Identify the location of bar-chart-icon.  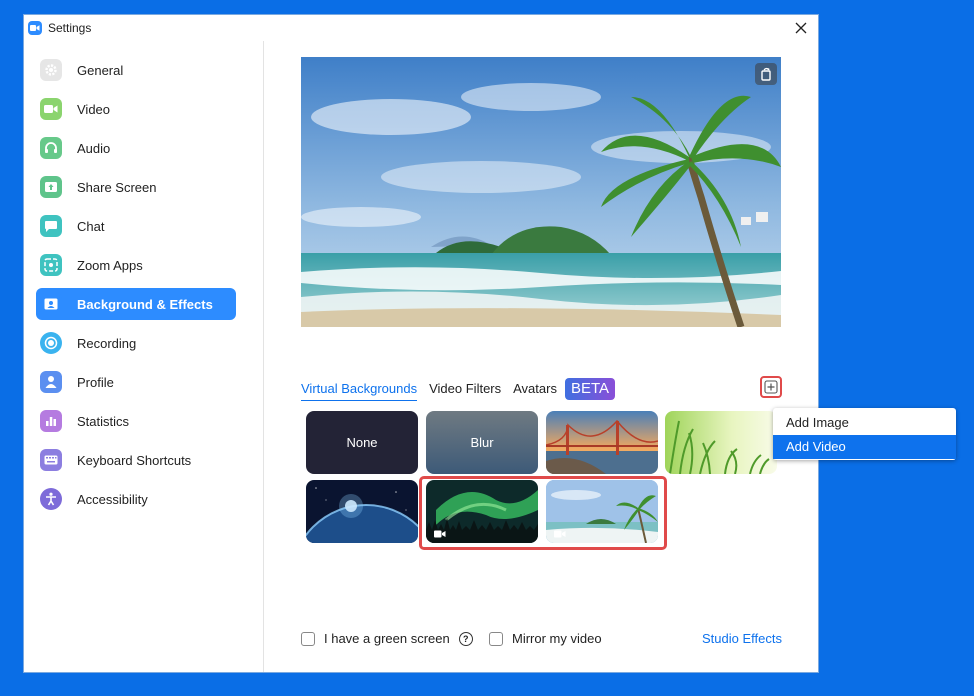
(51, 421).